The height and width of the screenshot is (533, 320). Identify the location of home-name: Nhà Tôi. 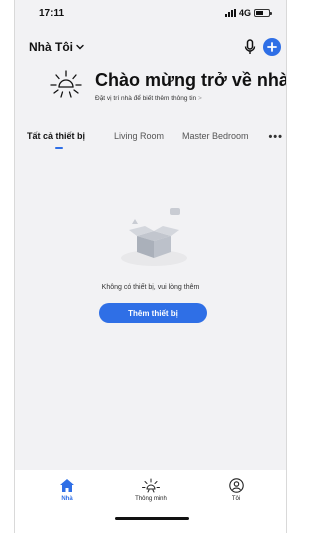
(51, 47).